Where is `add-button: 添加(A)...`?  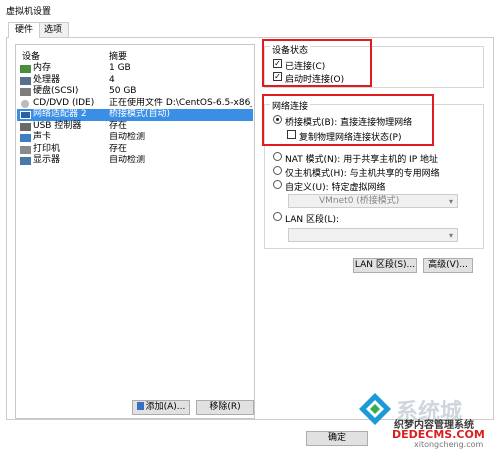 add-button: 添加(A)... is located at coordinates (161, 407).